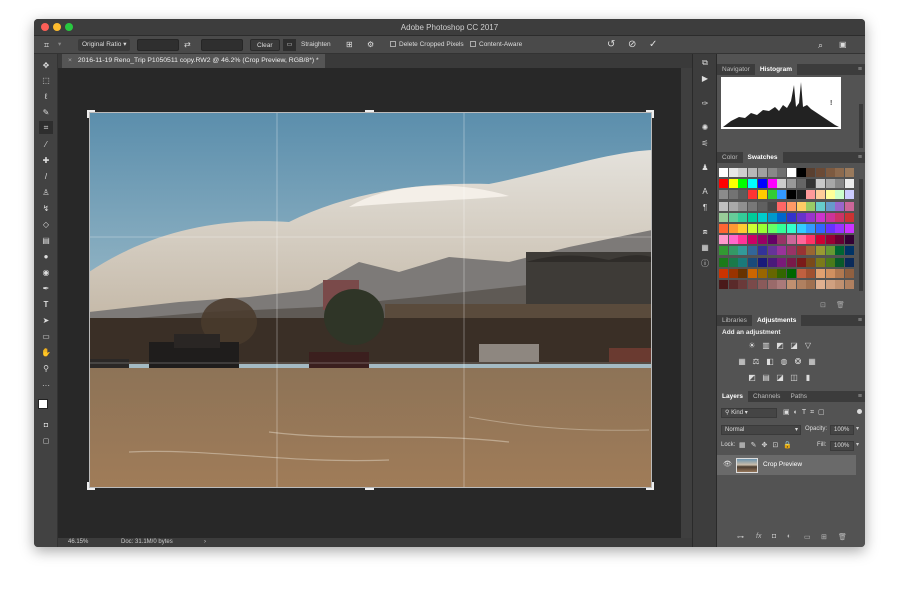 The height and width of the screenshot is (600, 900). What do you see at coordinates (46, 45) in the screenshot?
I see `crop-tool-icon: ⌗` at bounding box center [46, 45].